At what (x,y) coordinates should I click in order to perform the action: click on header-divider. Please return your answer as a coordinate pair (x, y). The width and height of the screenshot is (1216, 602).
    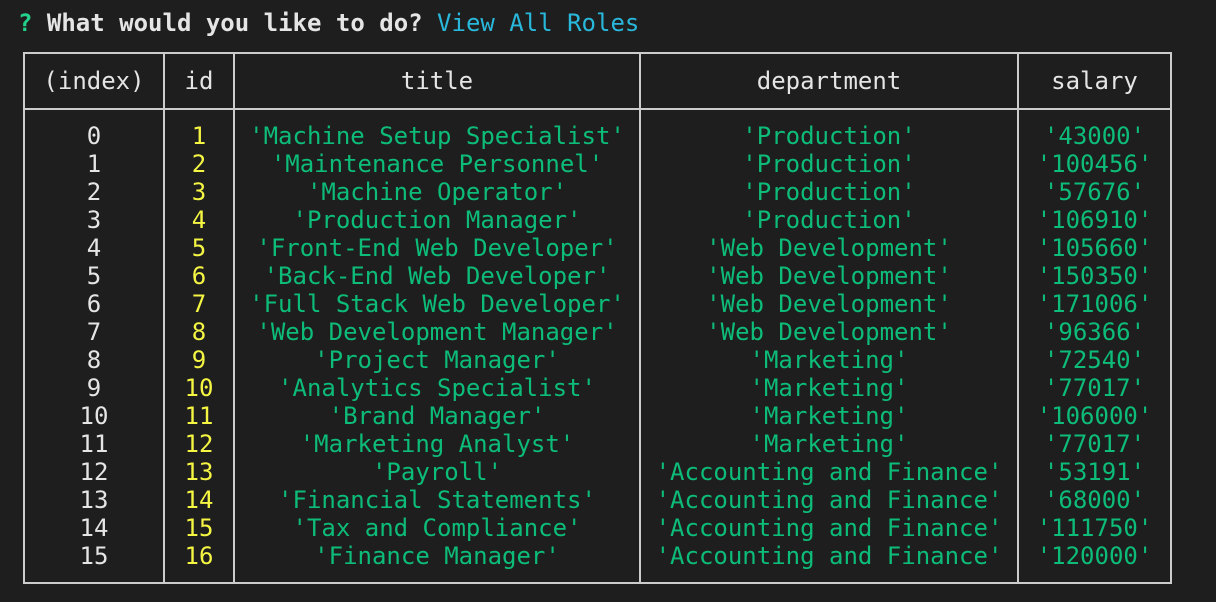
    Looking at the image, I should click on (597, 109).